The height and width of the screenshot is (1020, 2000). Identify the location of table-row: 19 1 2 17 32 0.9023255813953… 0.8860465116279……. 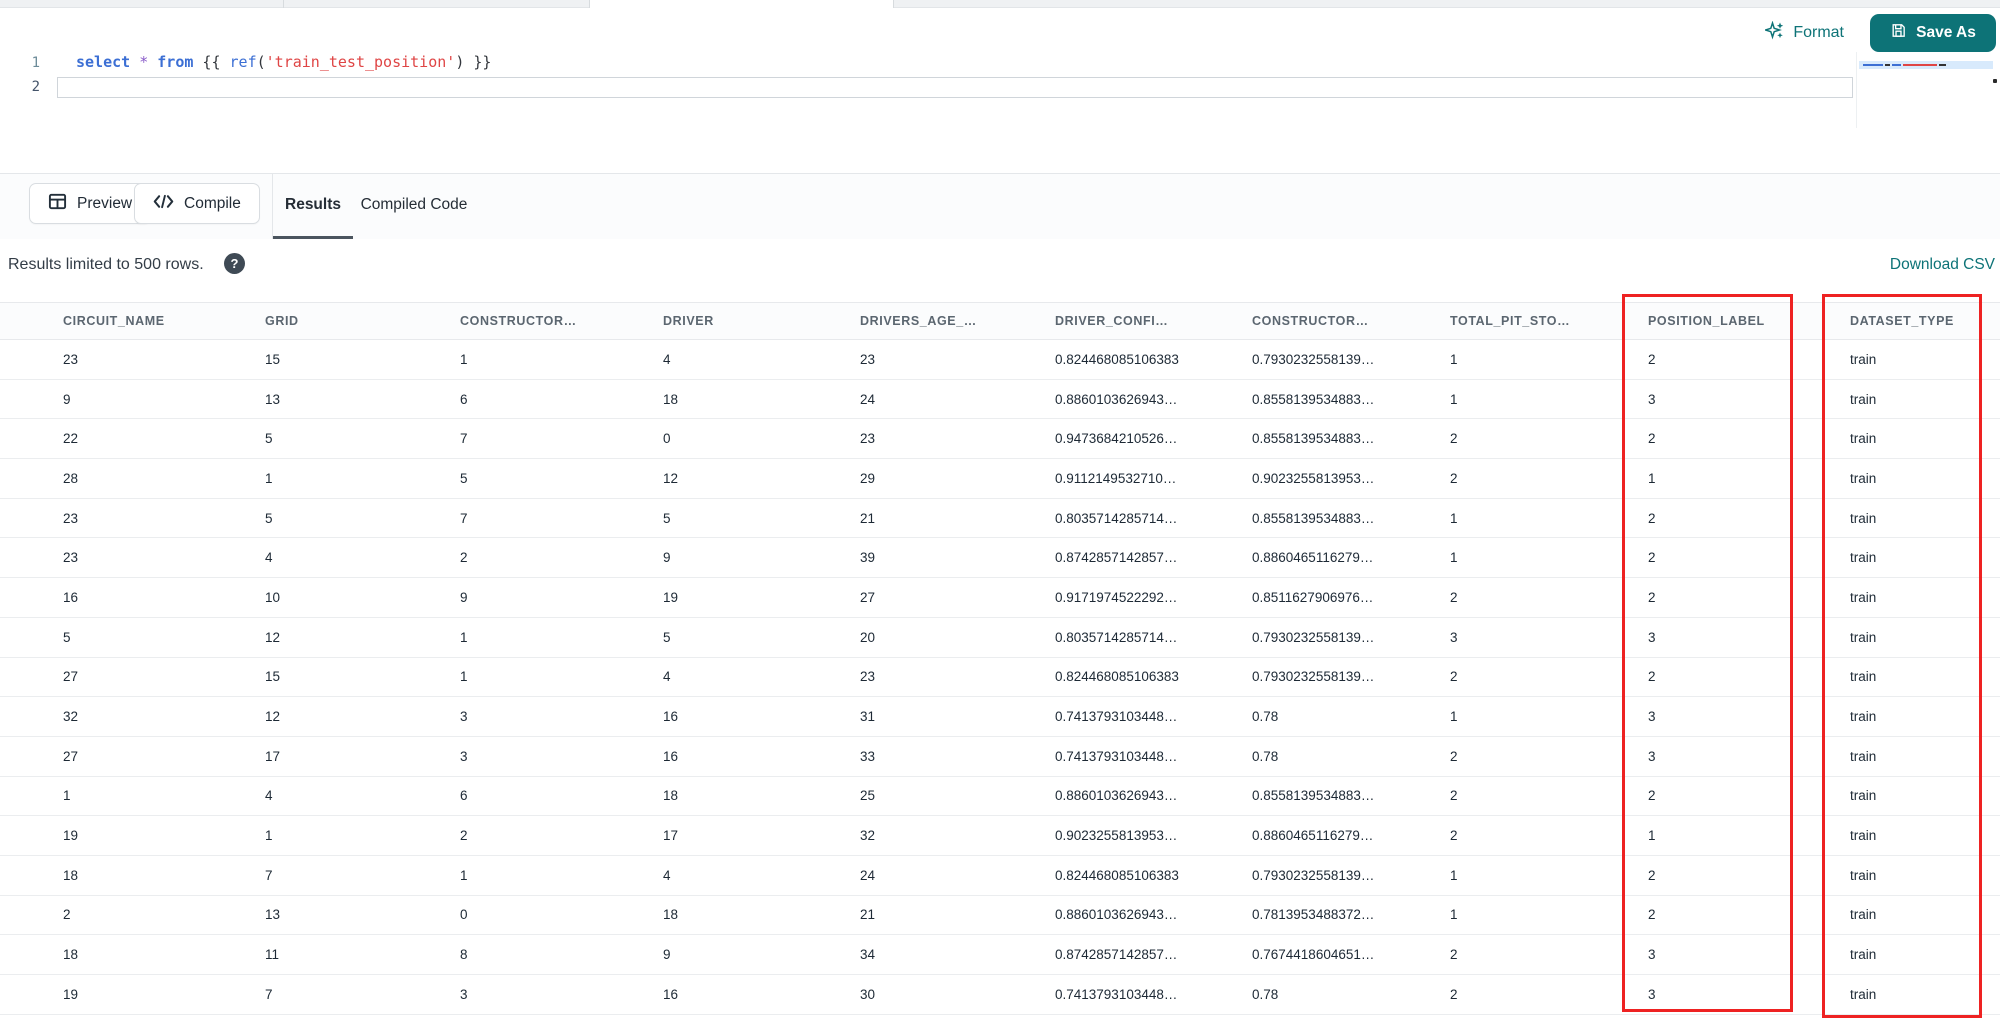
(1000, 836).